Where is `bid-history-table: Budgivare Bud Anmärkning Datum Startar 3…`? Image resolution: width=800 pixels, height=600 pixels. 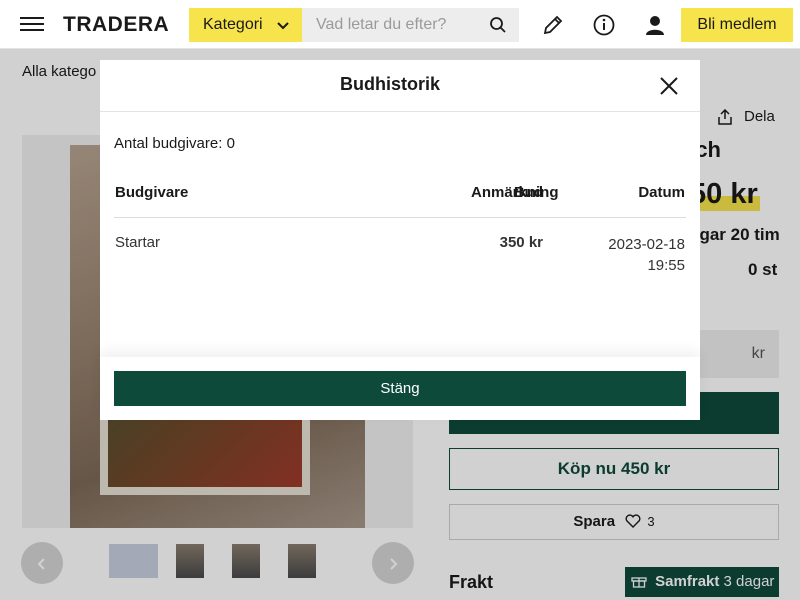
bid-history-table: Budgivare Bud Anmärkning Datum Startar 3… is located at coordinates (400, 226).